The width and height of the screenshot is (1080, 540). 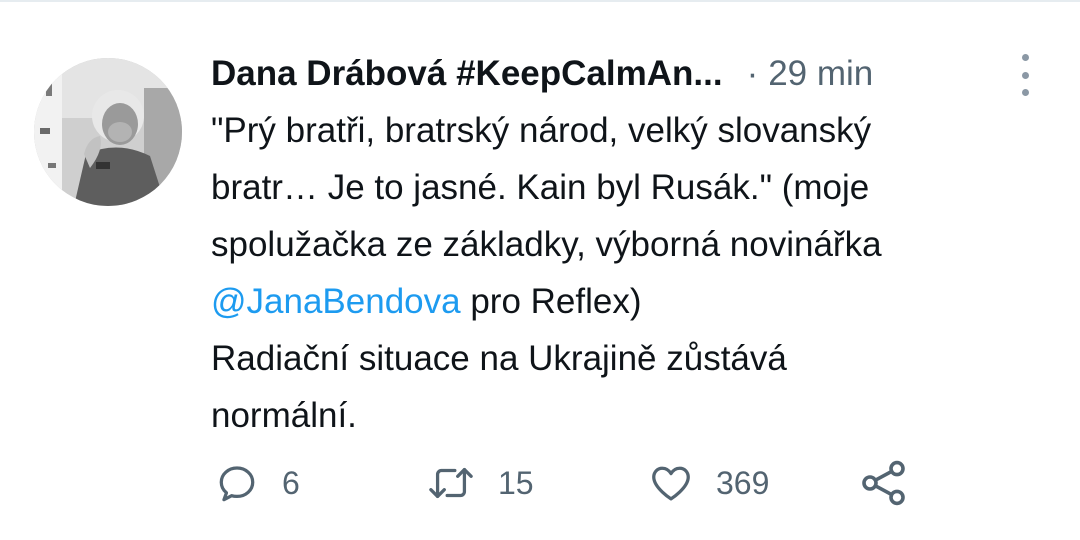 What do you see at coordinates (1025, 75) in the screenshot?
I see `more-options-icon` at bounding box center [1025, 75].